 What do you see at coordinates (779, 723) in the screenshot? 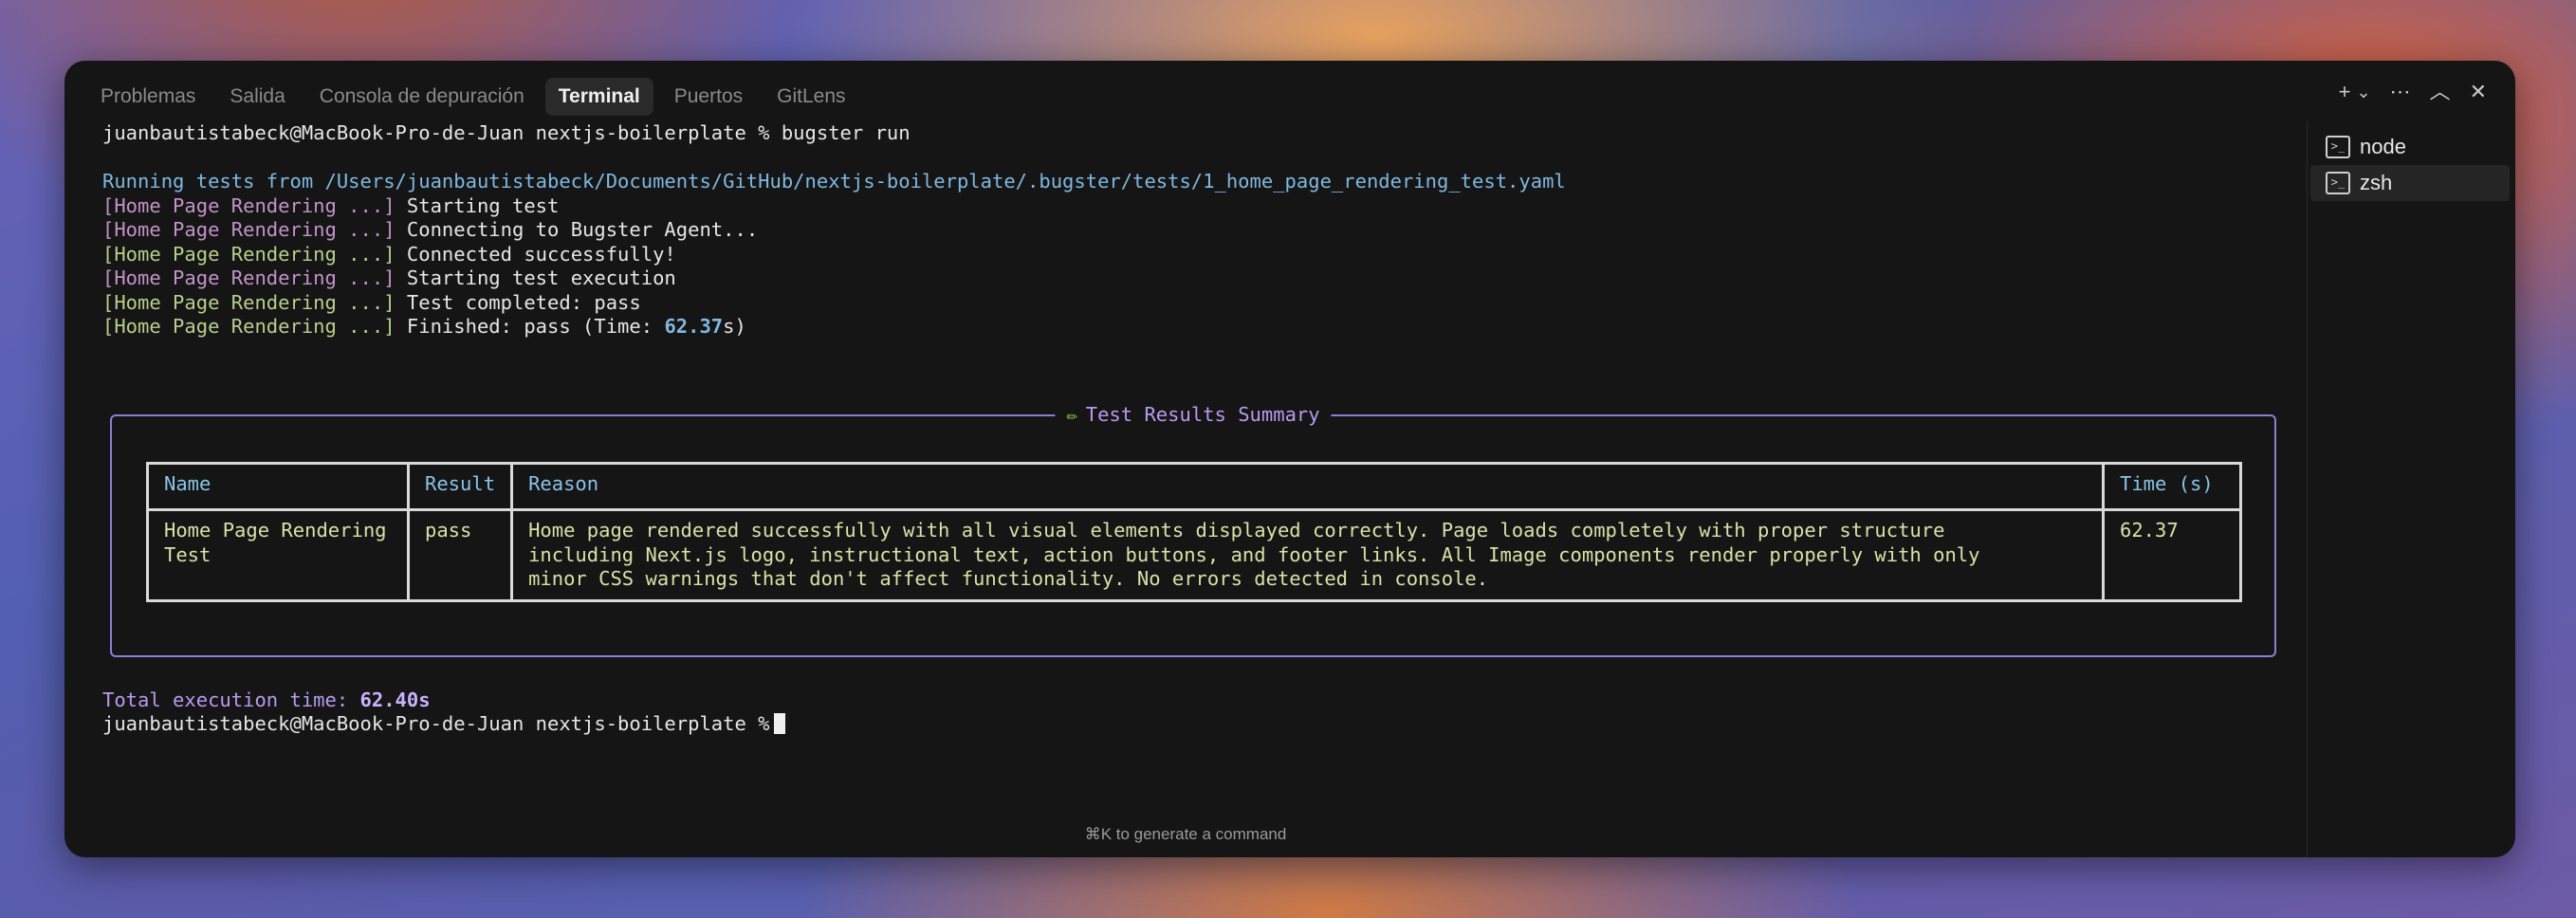
I see `text-cursor` at bounding box center [779, 723].